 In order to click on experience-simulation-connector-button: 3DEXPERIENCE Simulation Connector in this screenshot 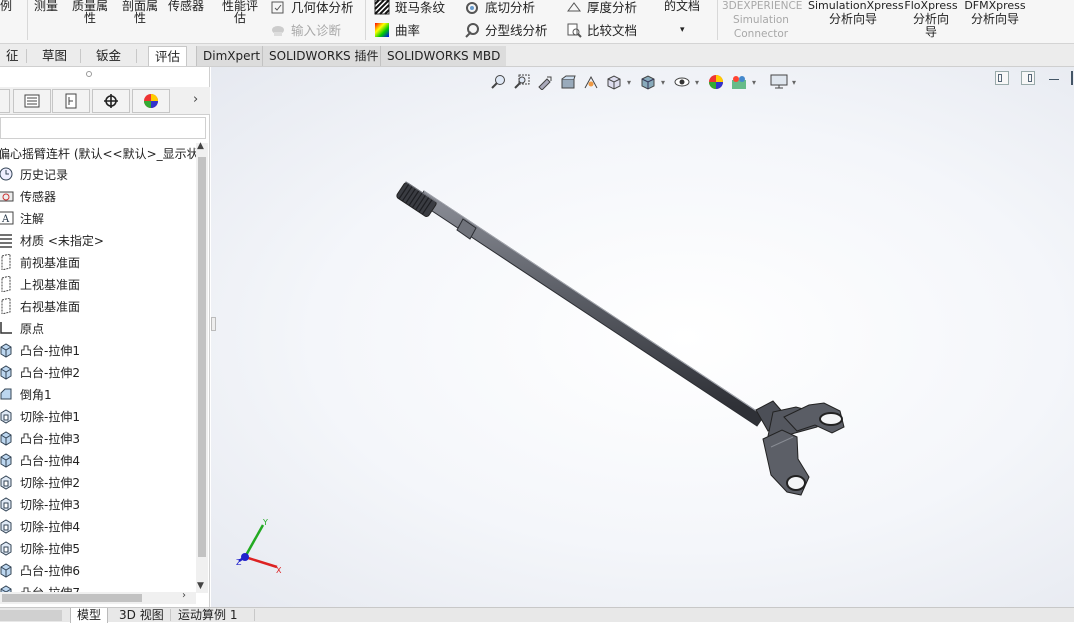, I will do `click(762, 20)`.